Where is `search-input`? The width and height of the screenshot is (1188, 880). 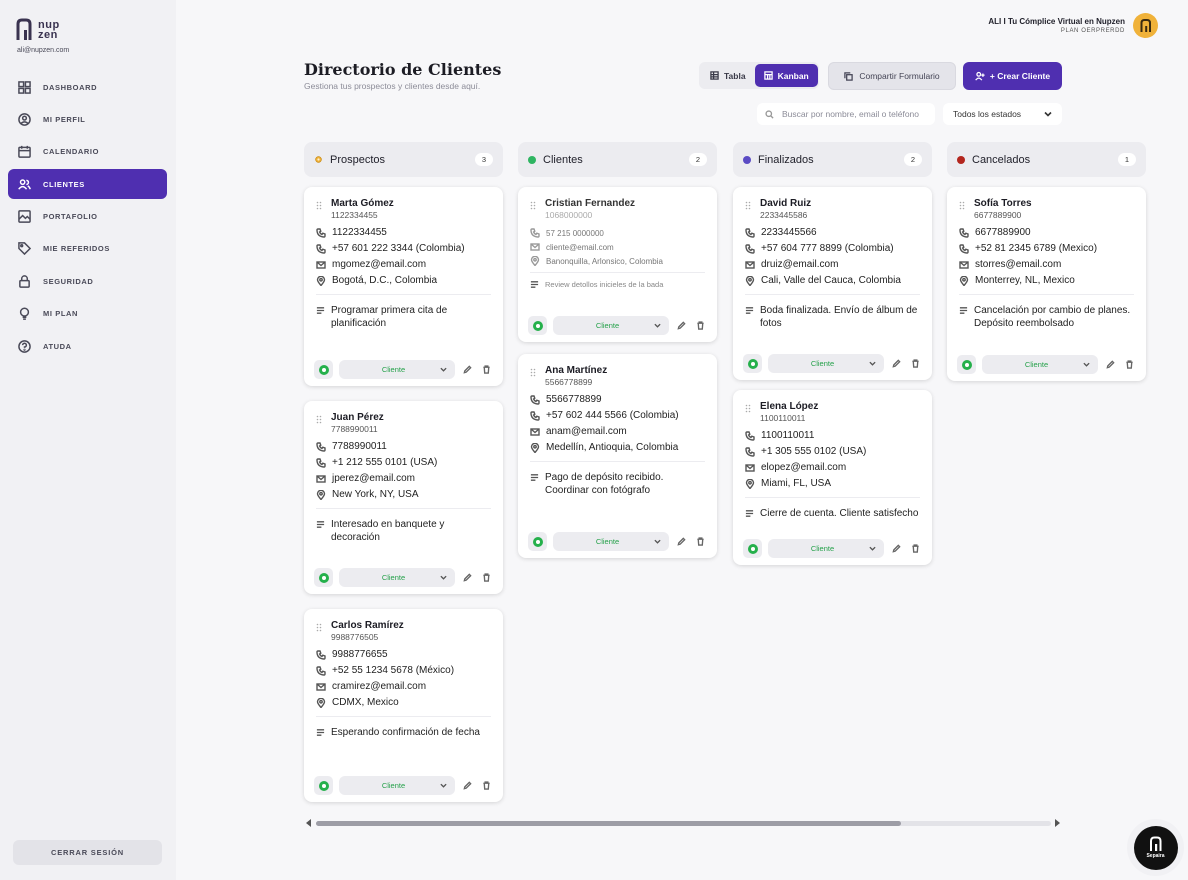 search-input is located at coordinates (857, 114).